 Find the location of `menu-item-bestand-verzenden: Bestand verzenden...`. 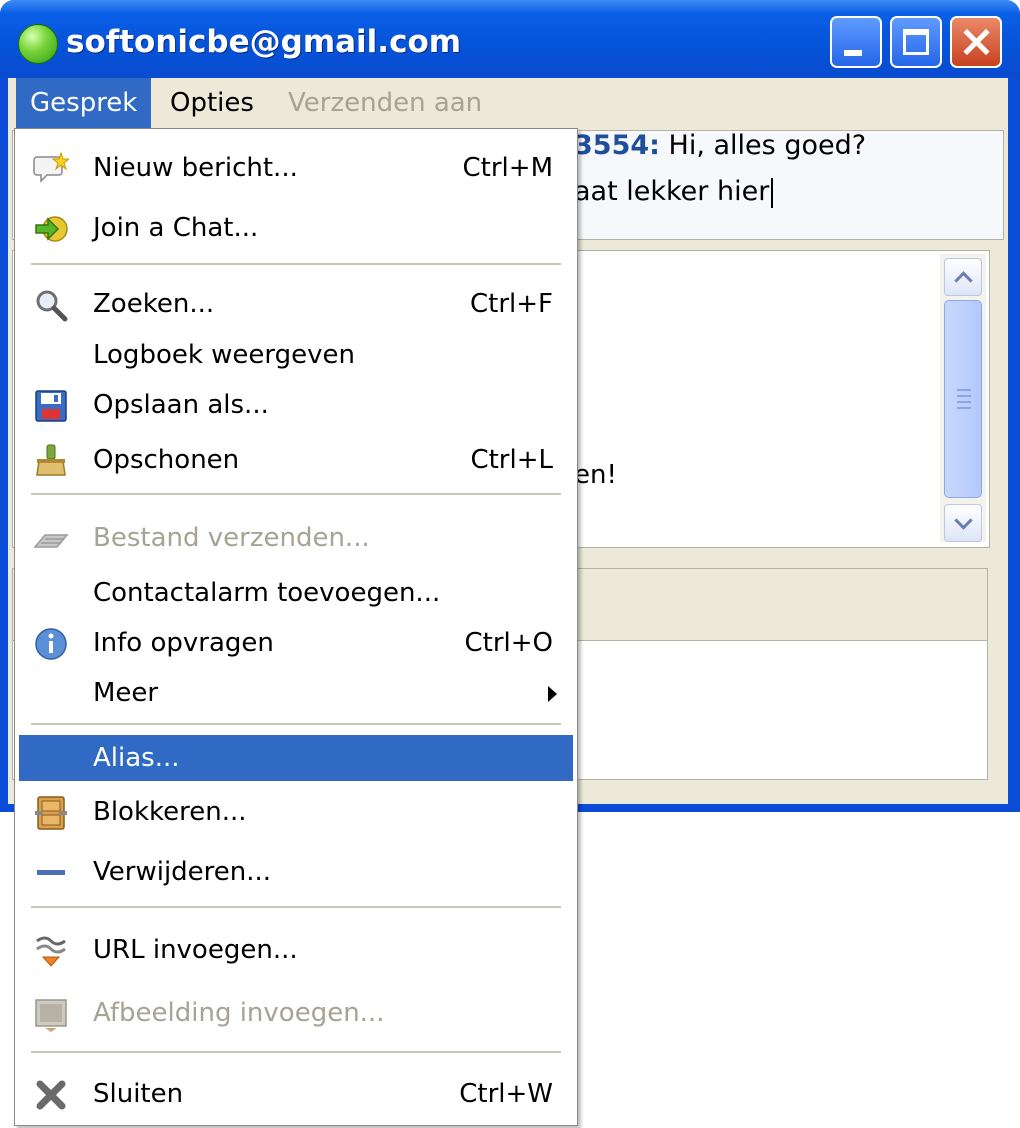

menu-item-bestand-verzenden: Bestand verzenden... is located at coordinates (296, 538).